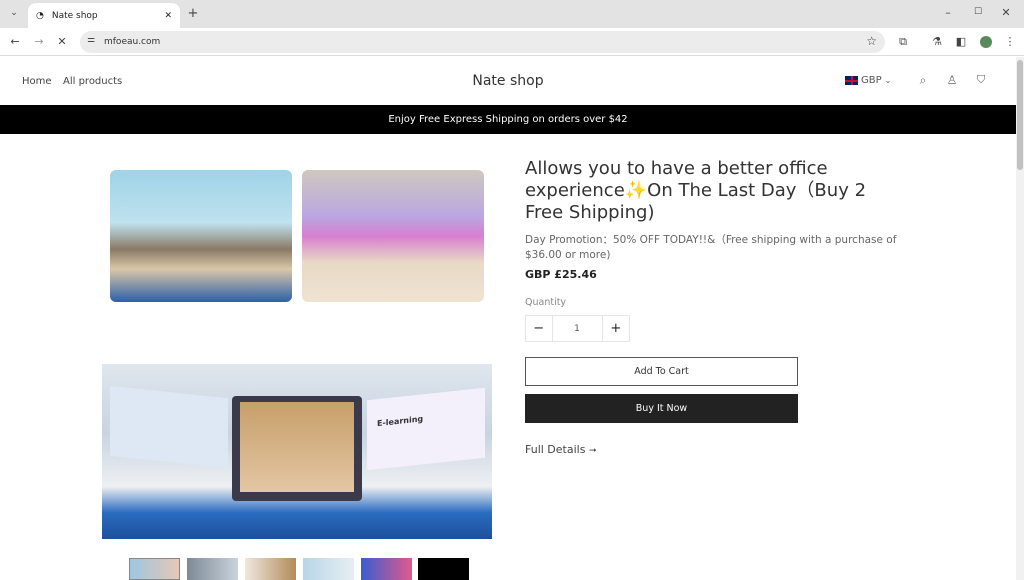 The height and width of the screenshot is (580, 1024). What do you see at coordinates (661, 371) in the screenshot?
I see `add-to-cart-button: Add To Cart` at bounding box center [661, 371].